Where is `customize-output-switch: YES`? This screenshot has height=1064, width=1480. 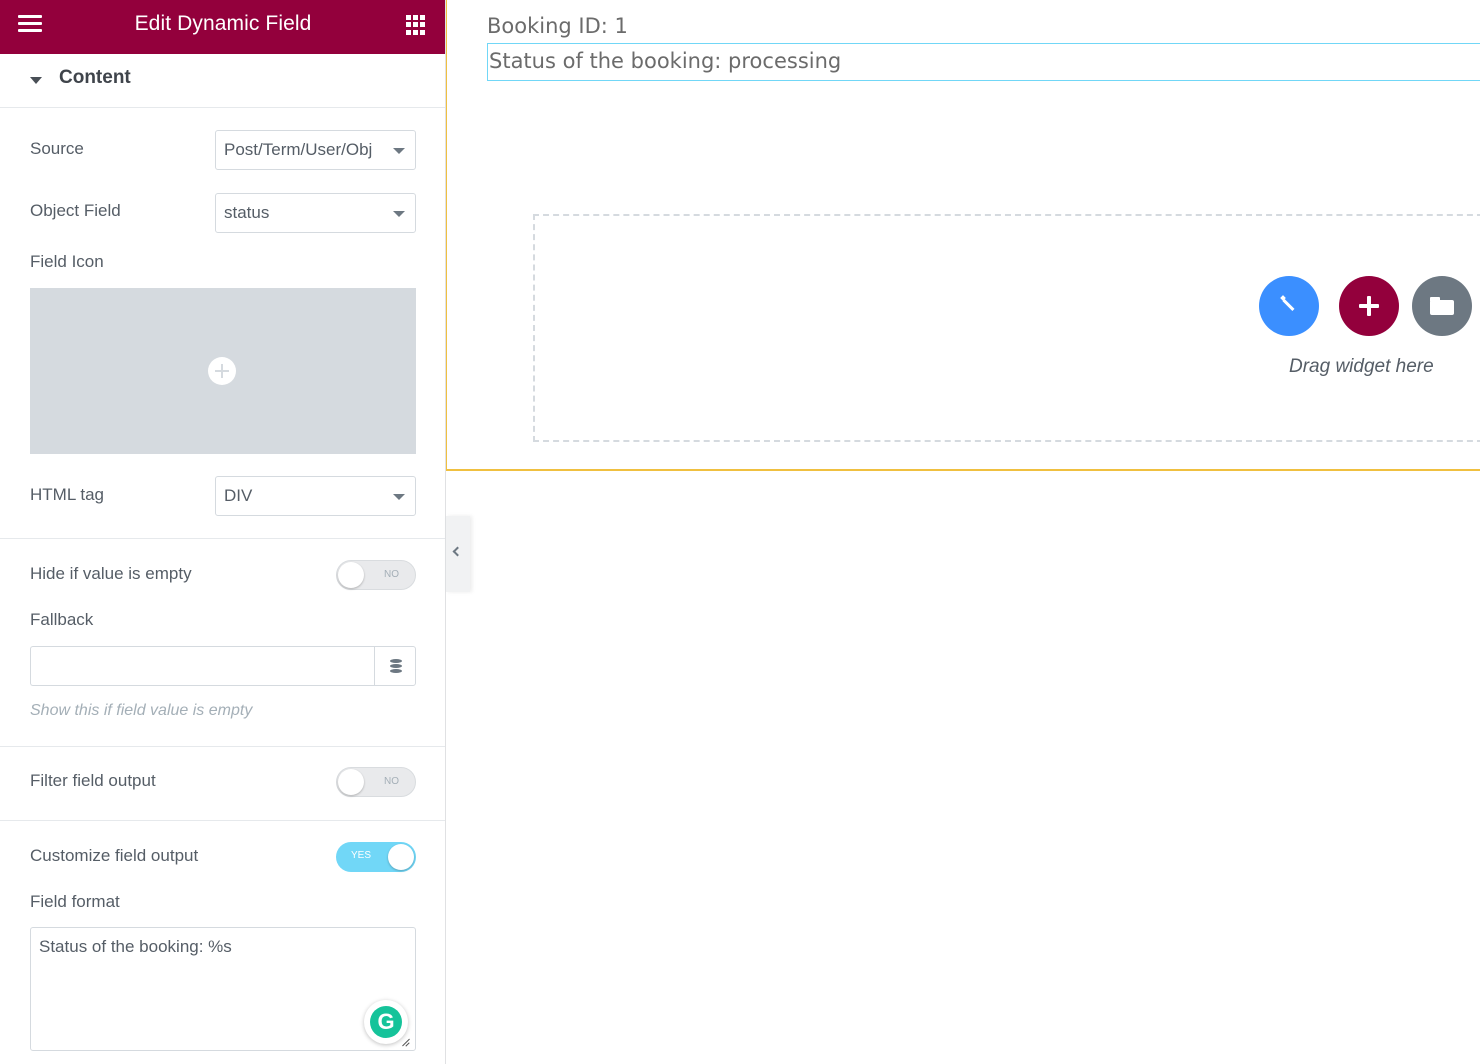
customize-output-switch: YES is located at coordinates (376, 857).